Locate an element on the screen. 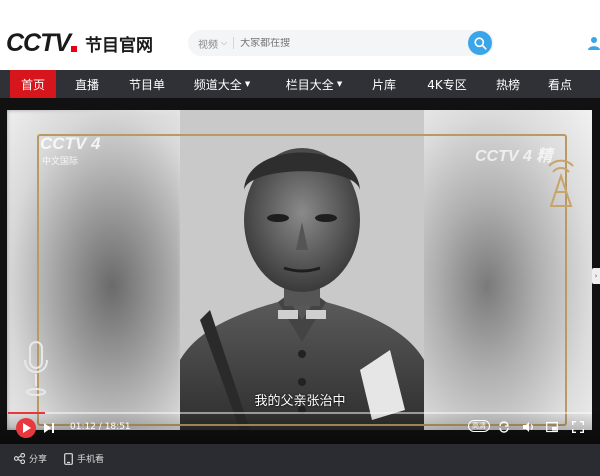 This screenshot has height=476, width=600. nav-item-label: 看点 is located at coordinates (559, 84).